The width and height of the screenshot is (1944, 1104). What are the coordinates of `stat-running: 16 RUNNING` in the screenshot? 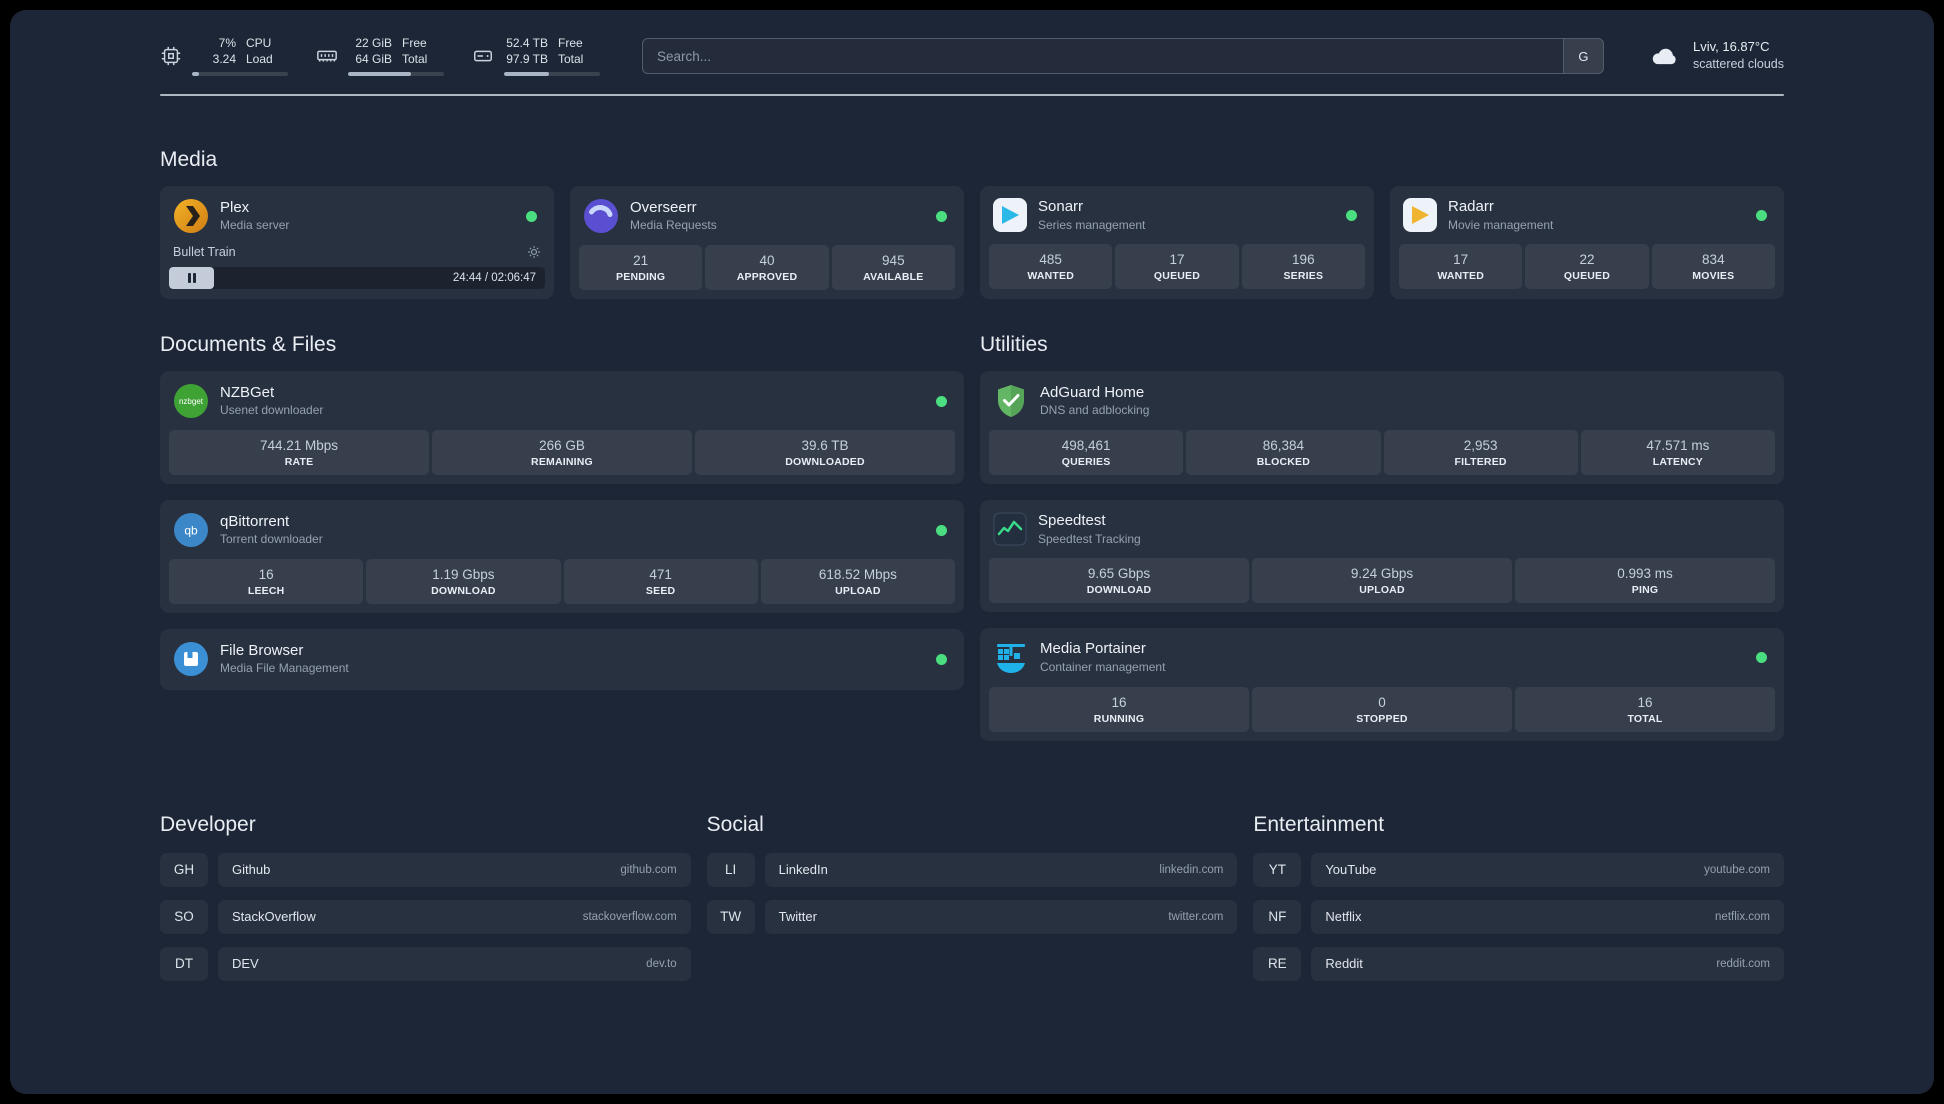 It's located at (1119, 709).